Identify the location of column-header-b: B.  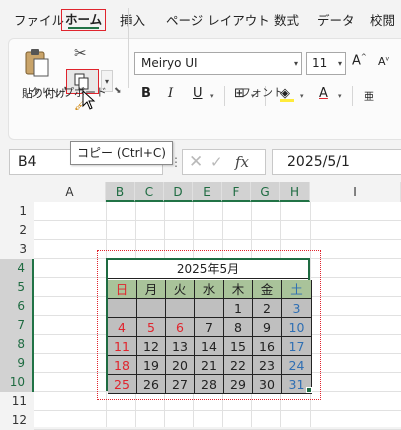
(120, 192).